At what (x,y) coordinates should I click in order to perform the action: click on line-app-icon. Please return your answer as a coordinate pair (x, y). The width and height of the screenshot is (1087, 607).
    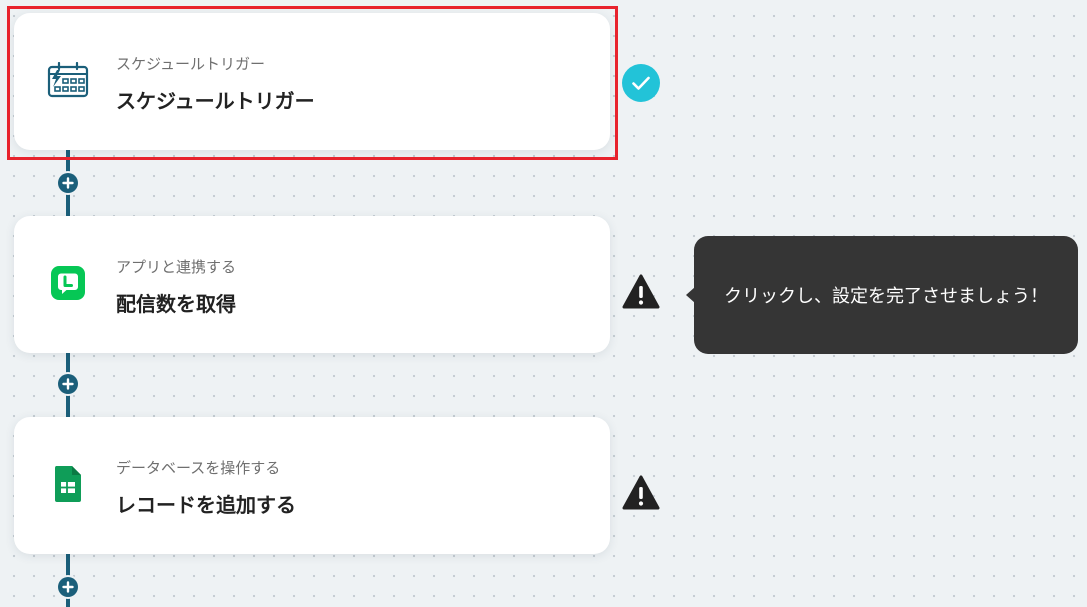
    Looking at the image, I should click on (68, 283).